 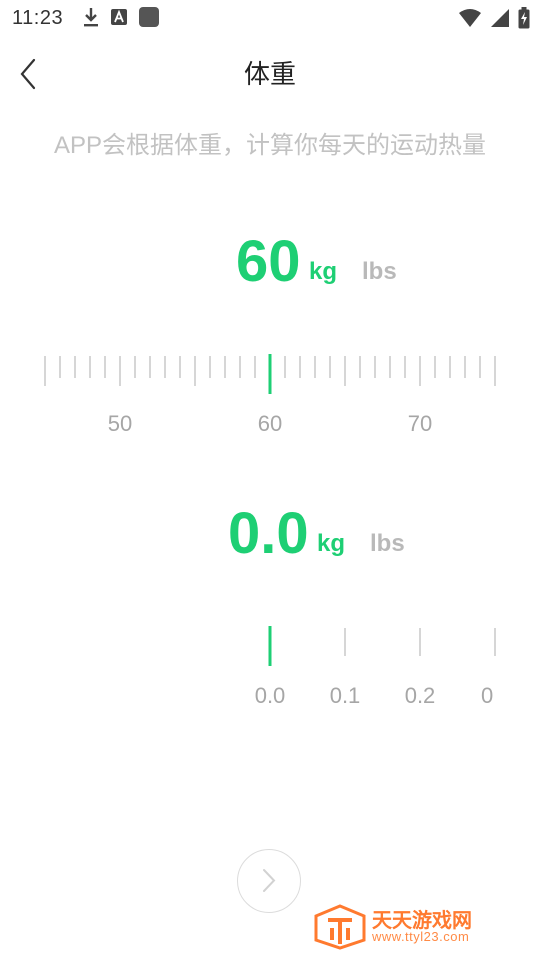 I want to click on chevron-right-icon, so click(x=269, y=880).